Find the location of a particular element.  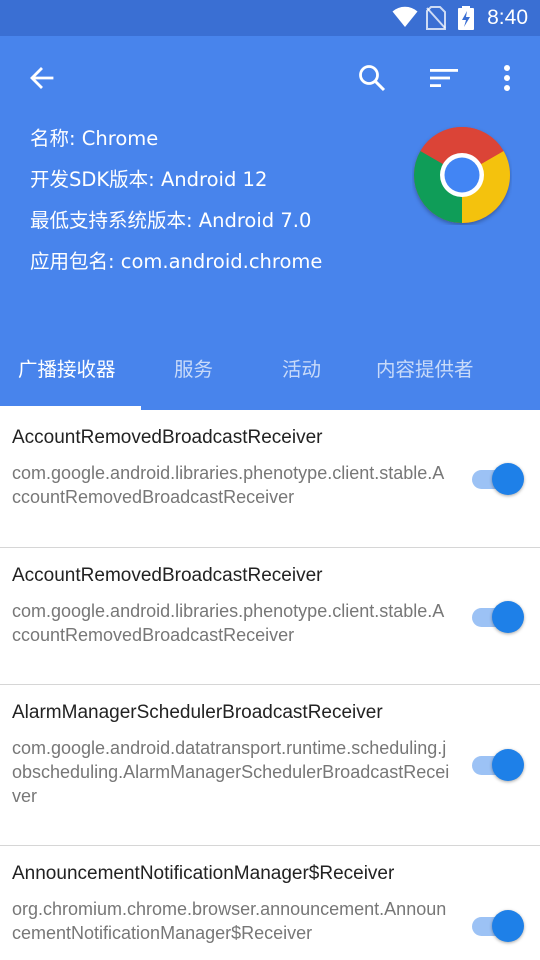

target-sdk: 开发SDK版本: Android 12 is located at coordinates (149, 179).